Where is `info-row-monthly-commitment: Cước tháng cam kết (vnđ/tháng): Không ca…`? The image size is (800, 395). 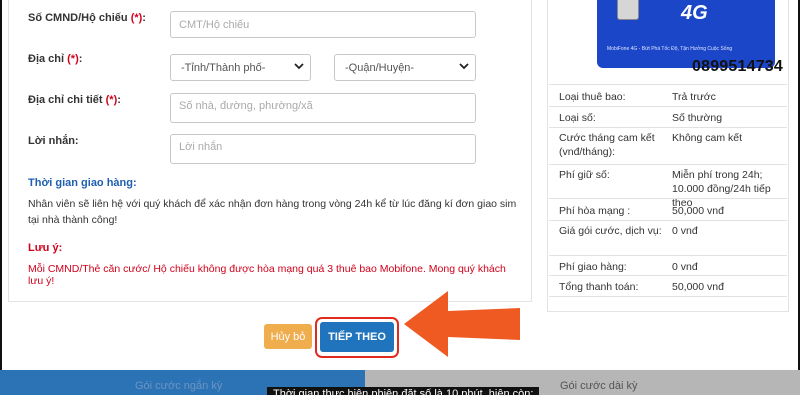 info-row-monthly-commitment: Cước tháng cam kết (vnđ/tháng): Không ca… is located at coordinates (668, 145).